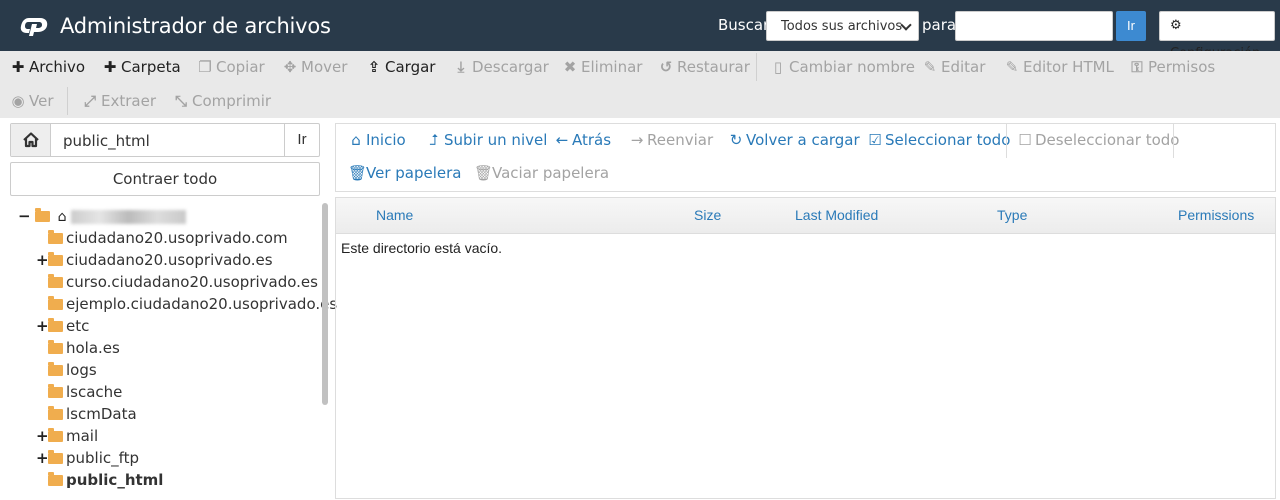 The image size is (1280, 500). I want to click on move-button: ✥ Mover, so click(315, 67).